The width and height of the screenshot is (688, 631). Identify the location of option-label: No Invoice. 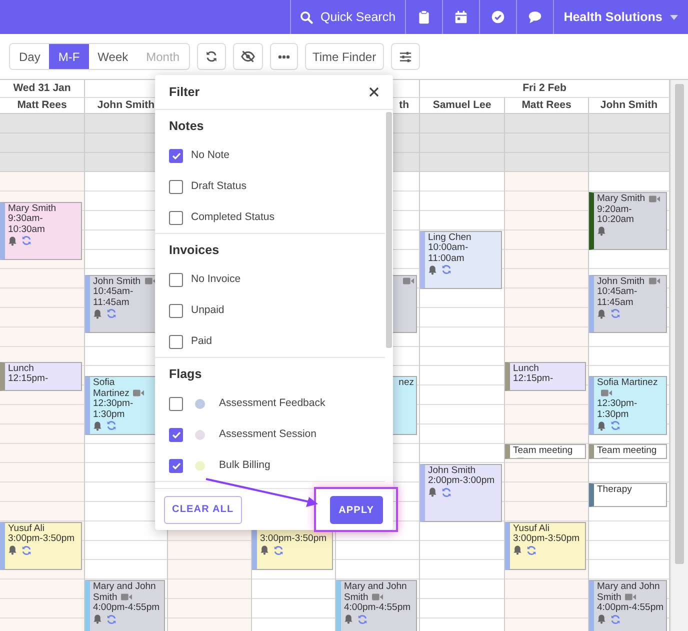
(216, 279).